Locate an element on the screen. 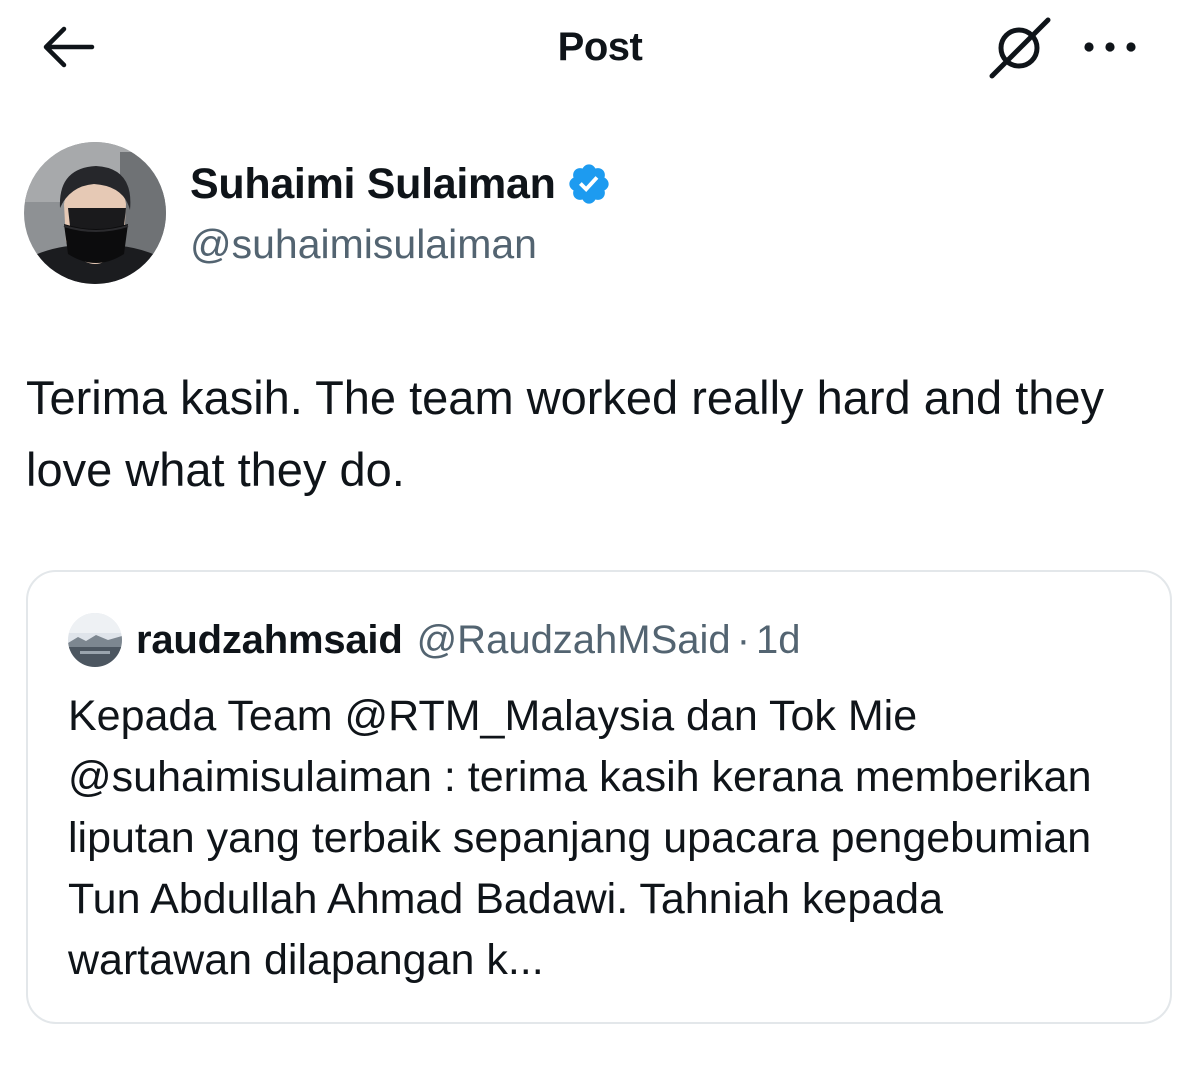 Image resolution: width=1200 pixels, height=1067 pixels. arrow-left-icon is located at coordinates (69, 47).